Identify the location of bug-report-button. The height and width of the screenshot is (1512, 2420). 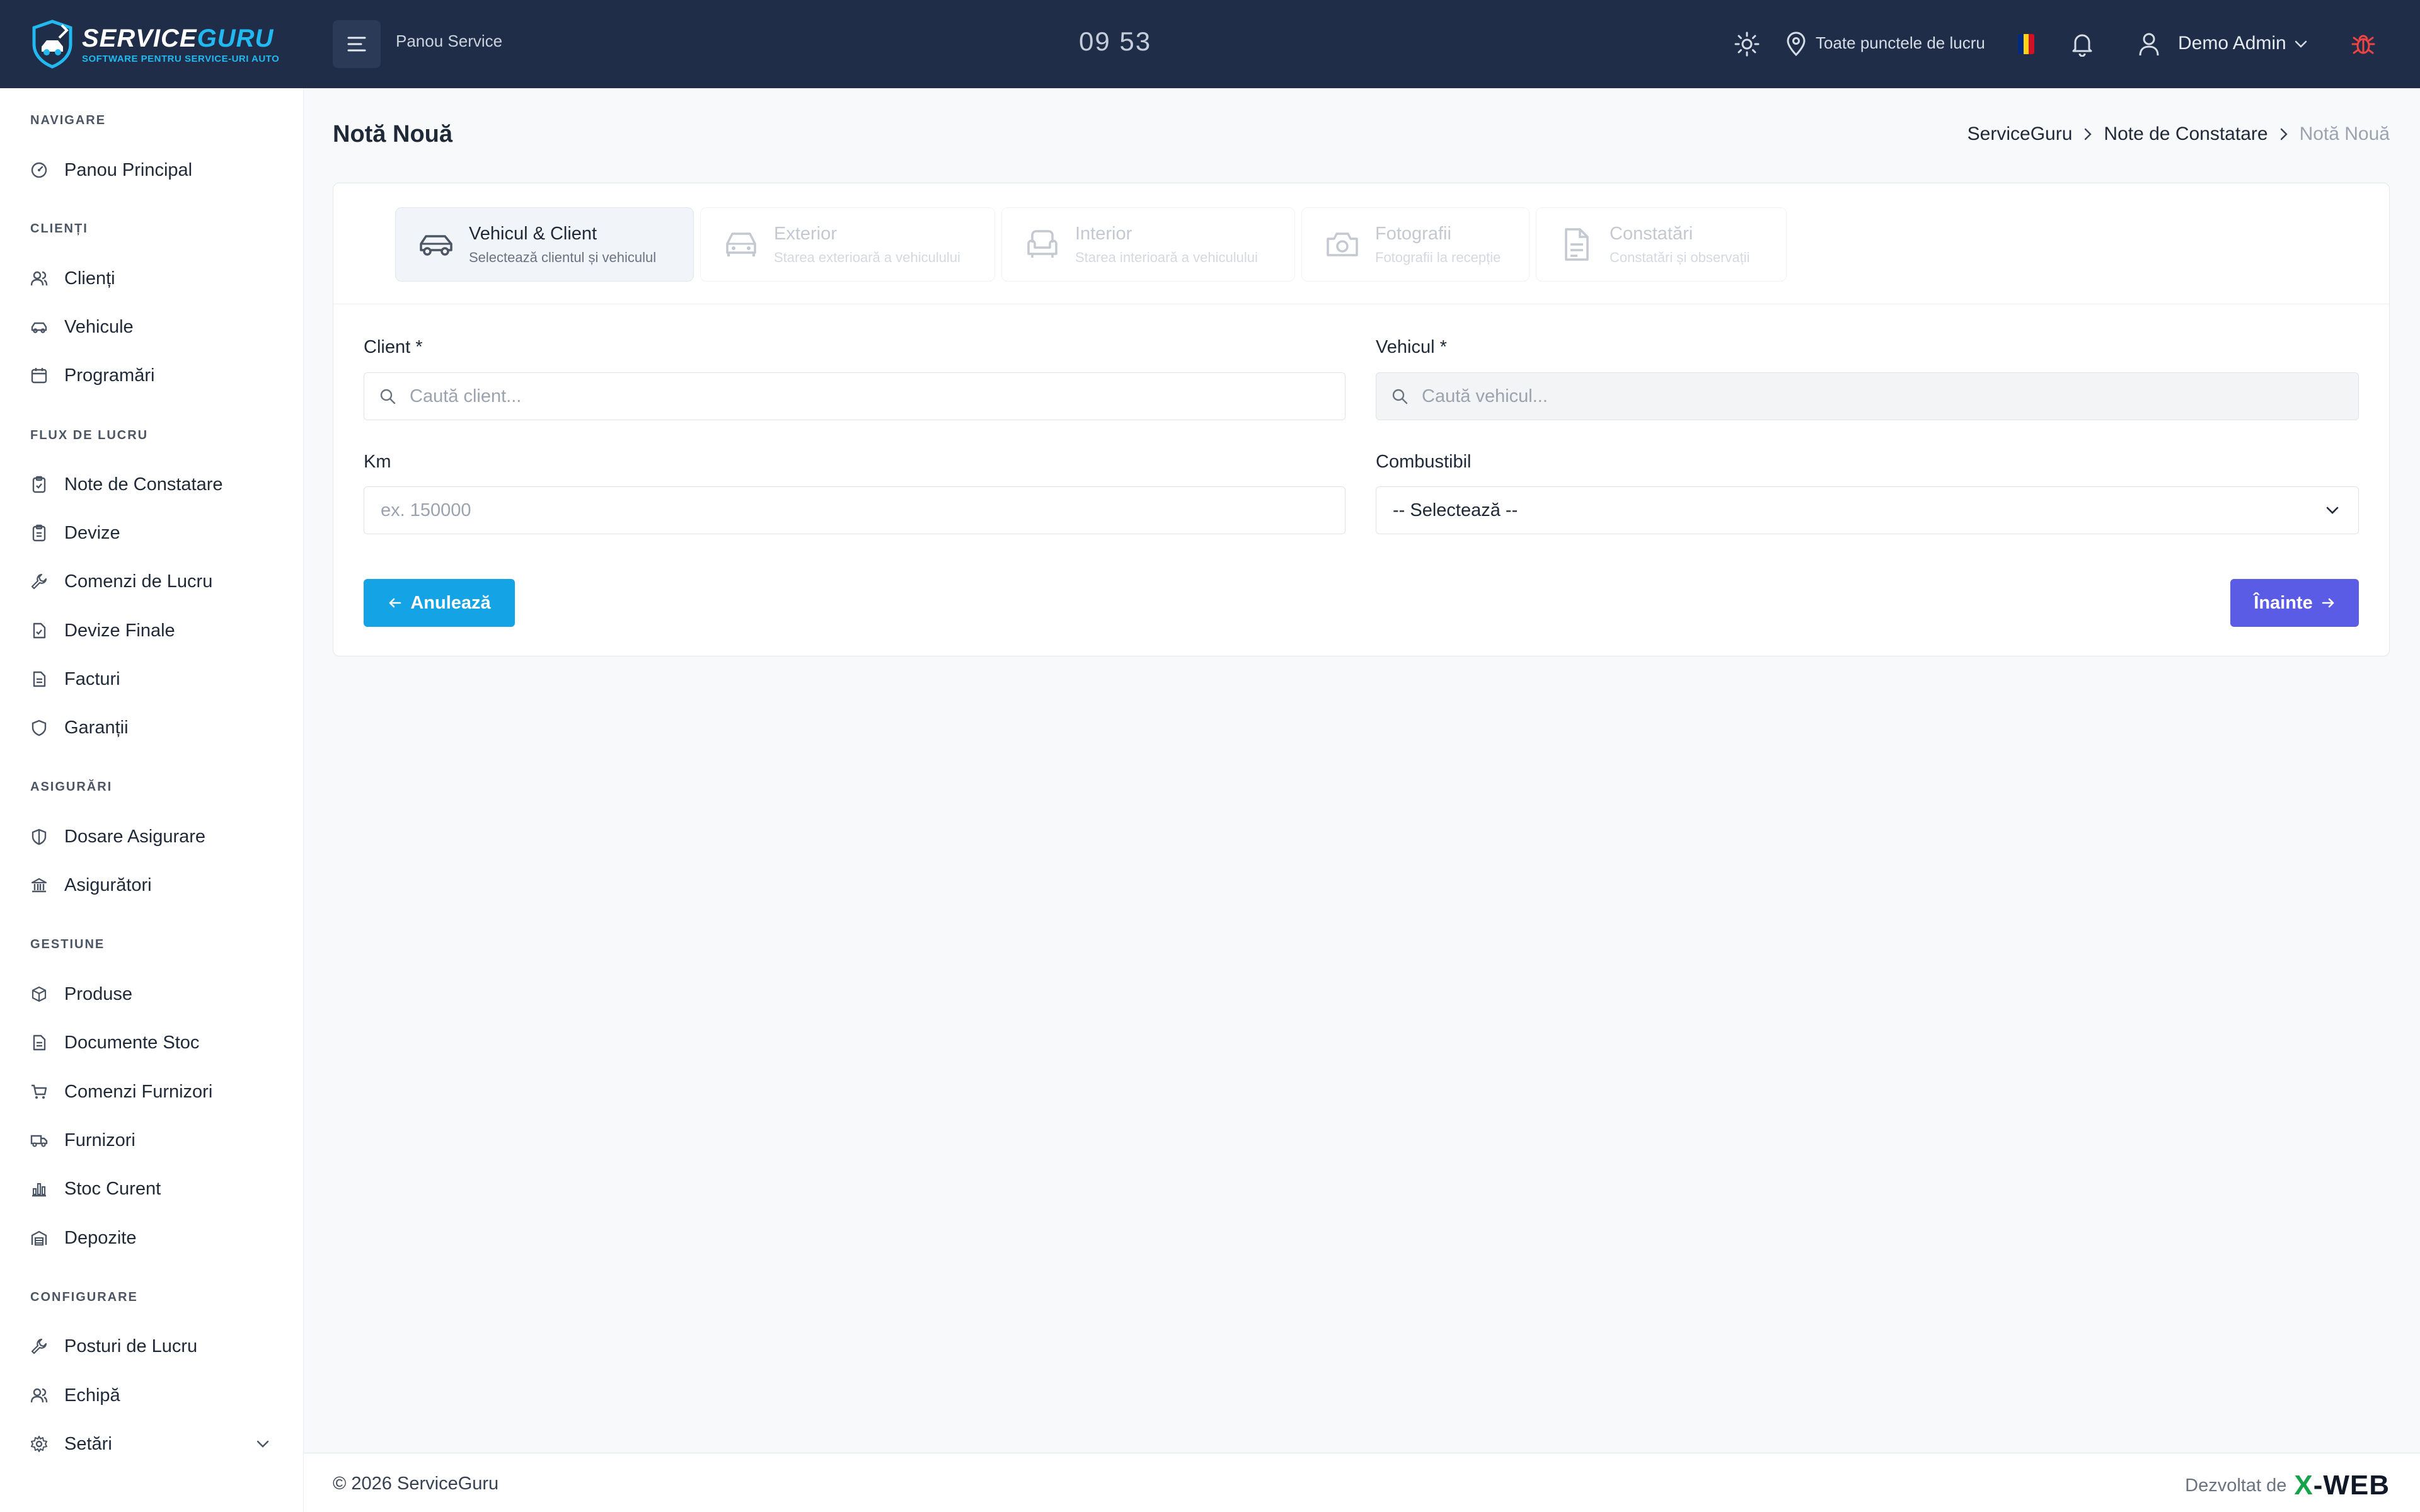
(2364, 44).